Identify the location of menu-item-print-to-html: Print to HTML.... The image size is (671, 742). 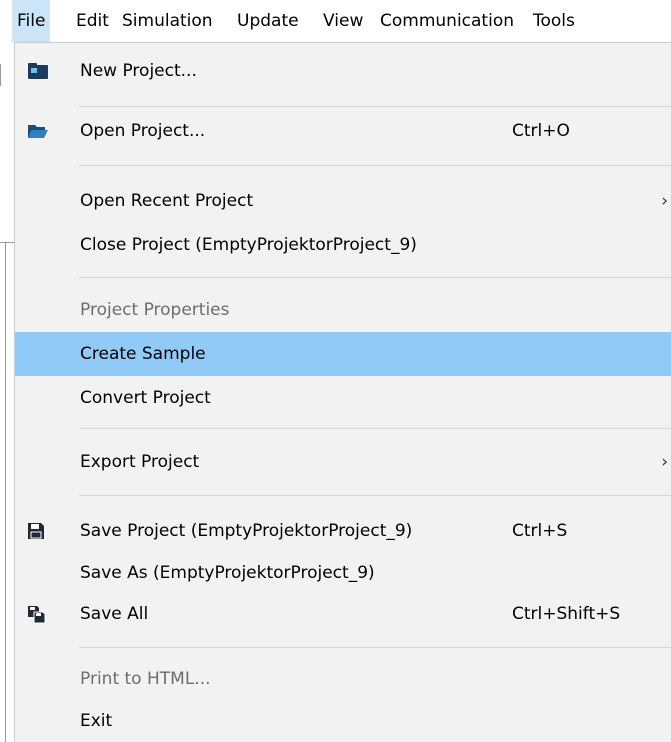
(343, 679).